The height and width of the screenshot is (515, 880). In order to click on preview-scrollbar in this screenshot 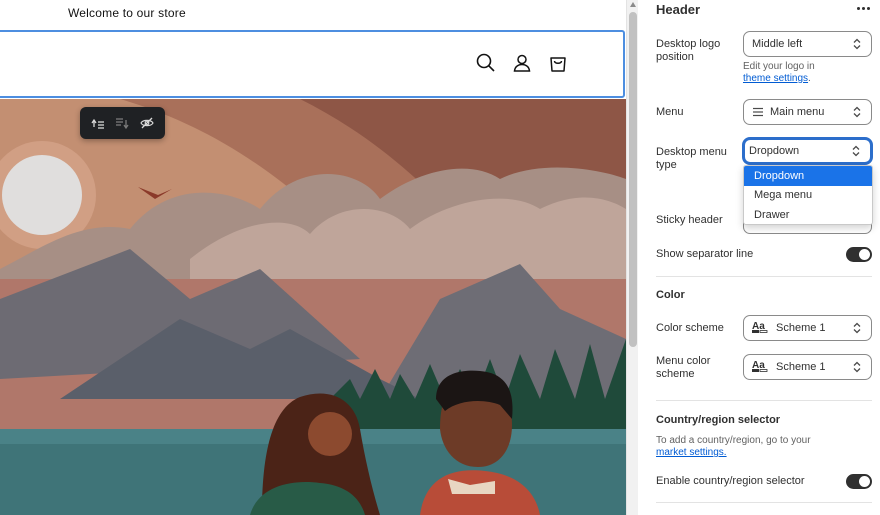, I will do `click(632, 257)`.